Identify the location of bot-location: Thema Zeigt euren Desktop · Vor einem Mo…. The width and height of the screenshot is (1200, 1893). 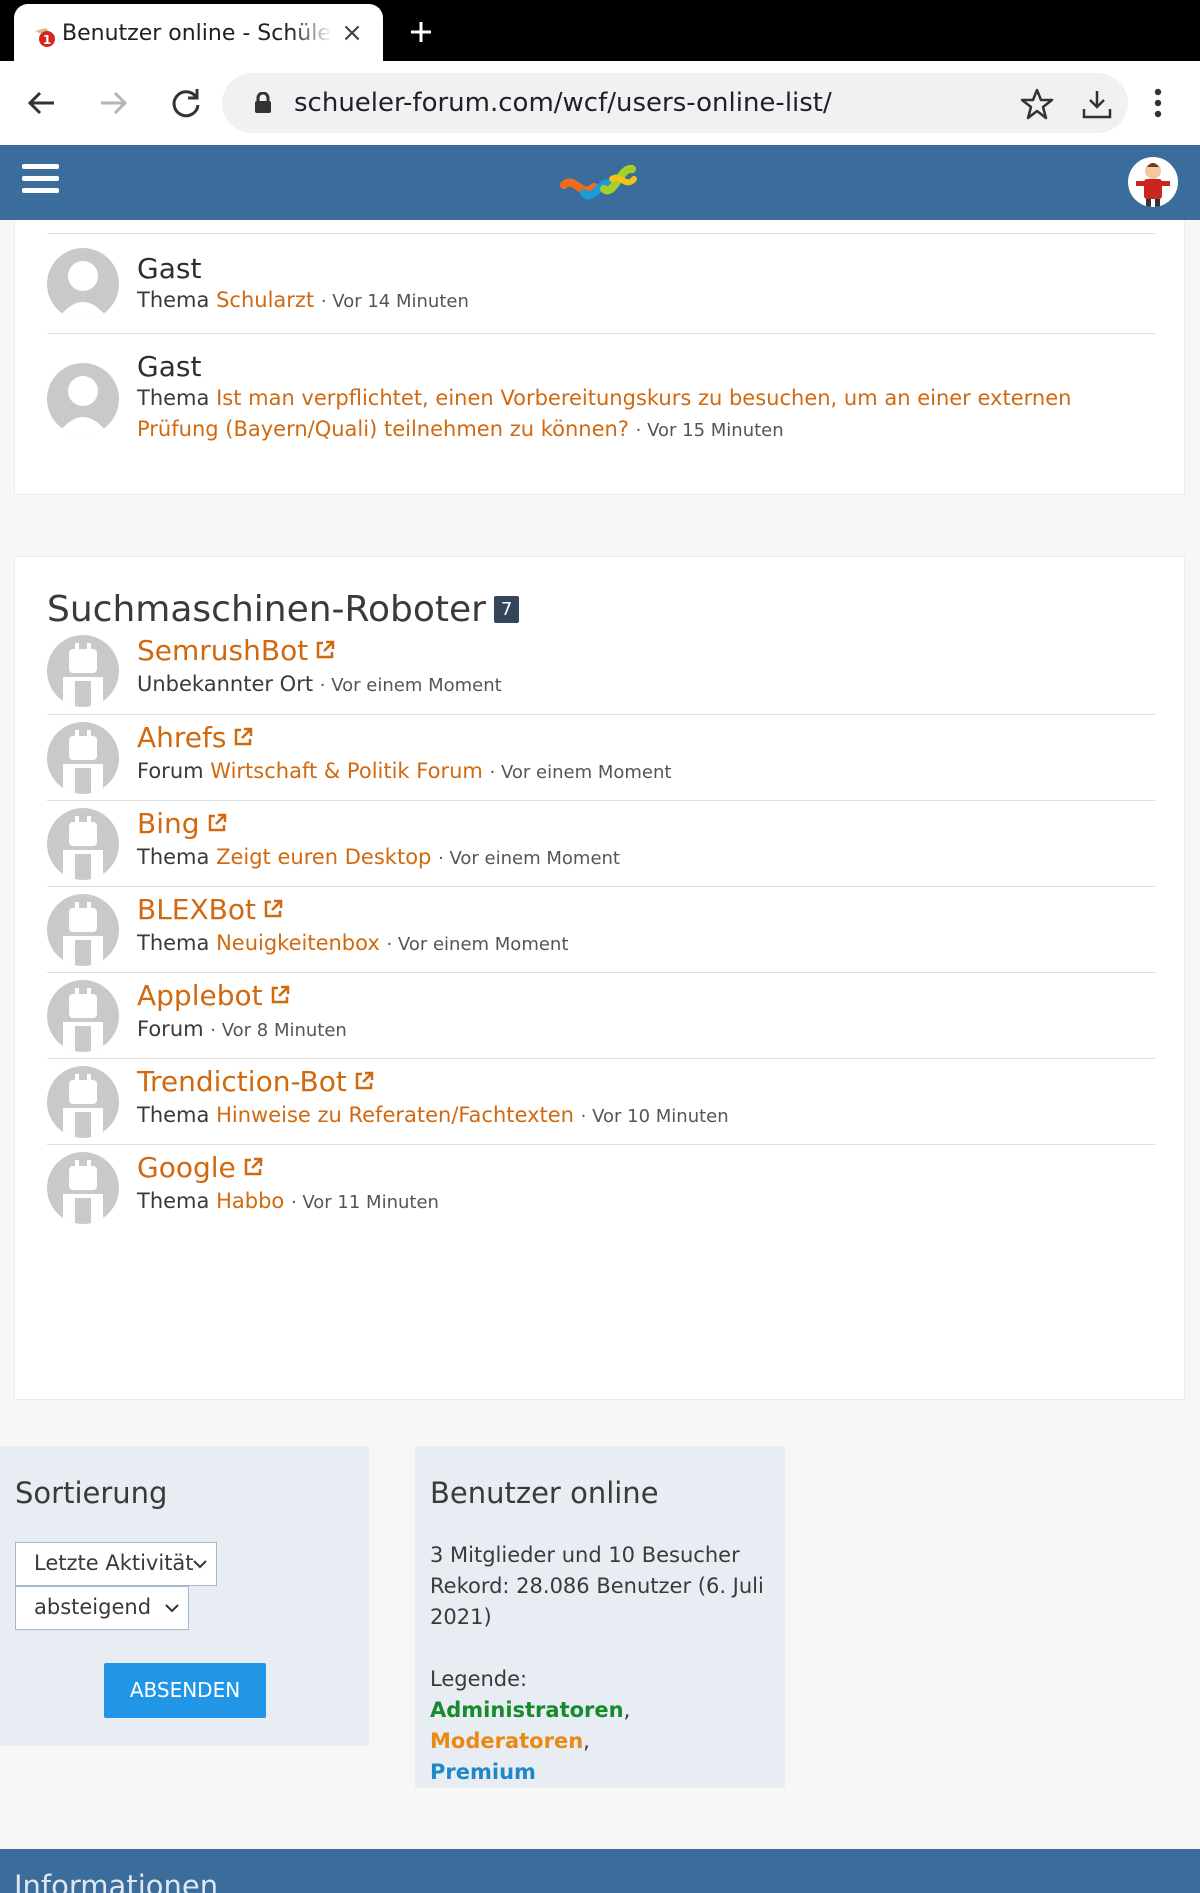
(378, 858).